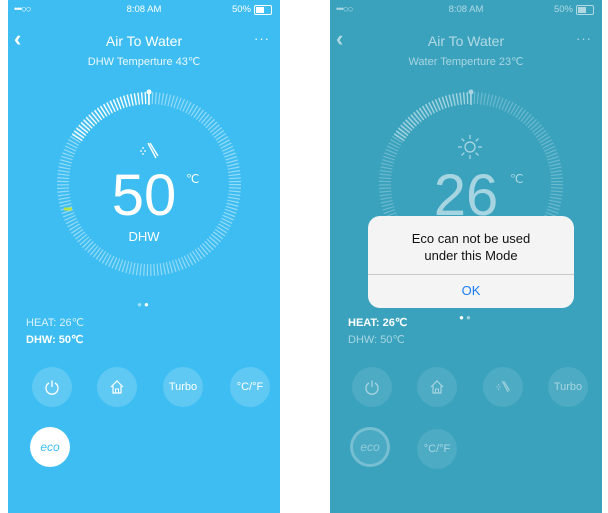 This screenshot has width=608, height=513. Describe the element at coordinates (471, 255) in the screenshot. I see `dialog-message-line2: under this Mode` at that location.